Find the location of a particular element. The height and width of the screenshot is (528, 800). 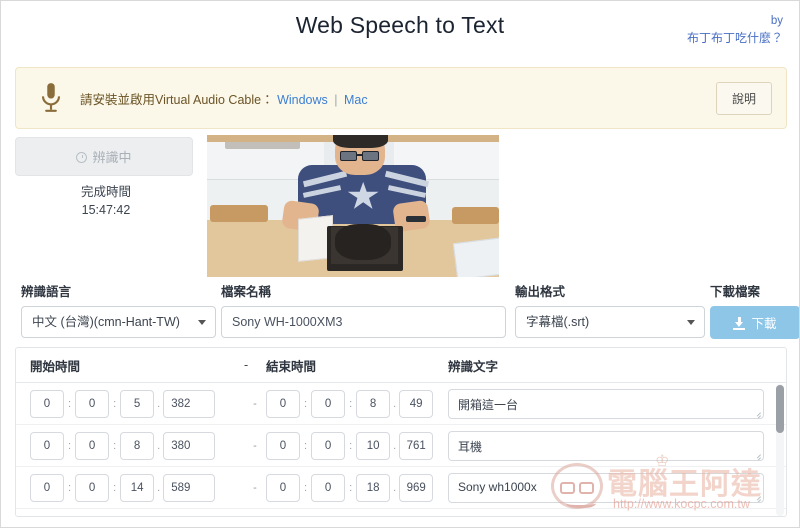

format-group: 輸出格式 字幕檔(.srt) is located at coordinates (610, 309).